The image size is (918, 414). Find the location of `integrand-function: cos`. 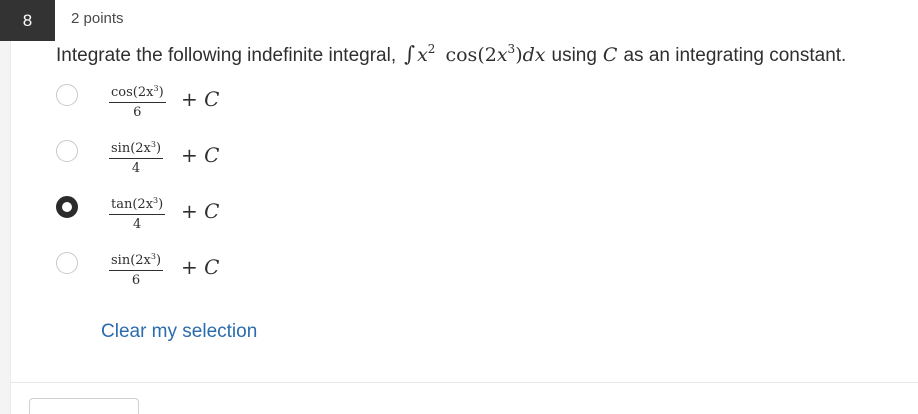

integrand-function: cos is located at coordinates (461, 55).